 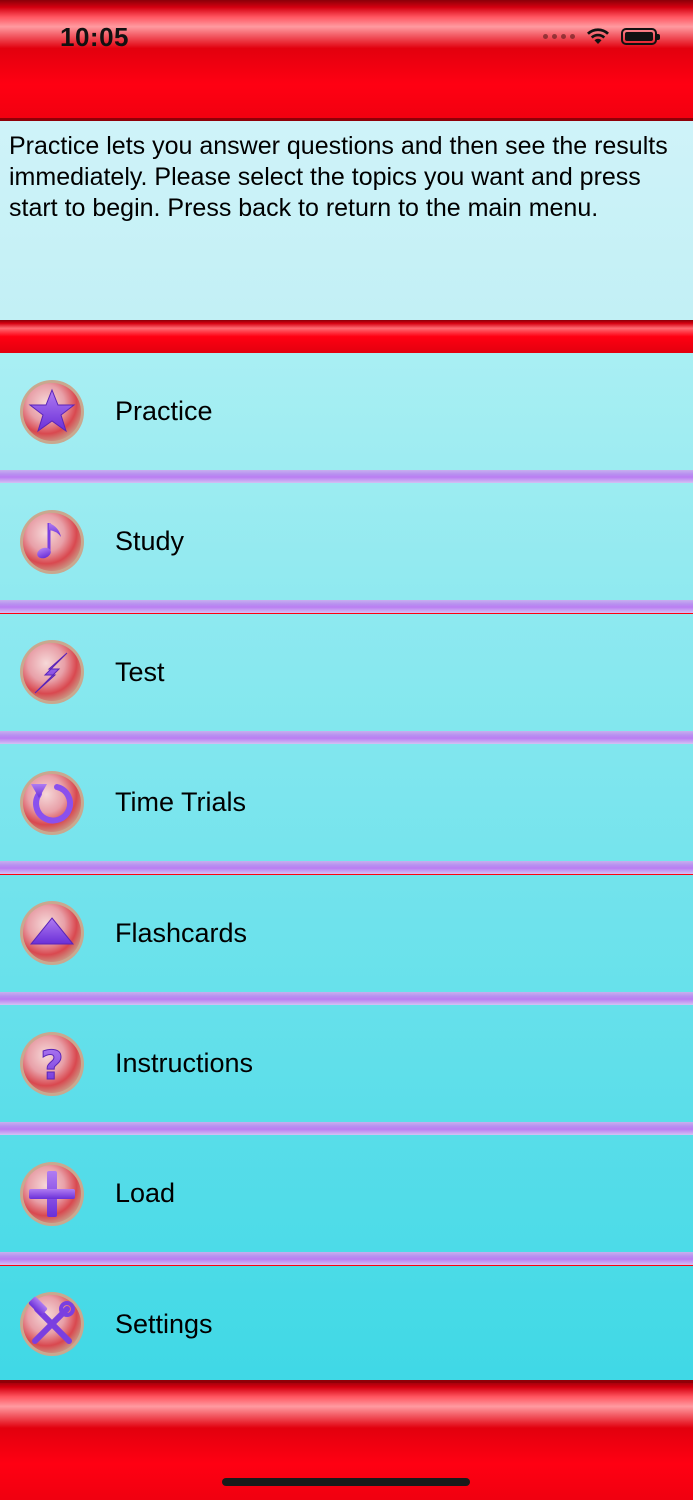 What do you see at coordinates (346, 672) in the screenshot?
I see `menu-item-test: Test` at bounding box center [346, 672].